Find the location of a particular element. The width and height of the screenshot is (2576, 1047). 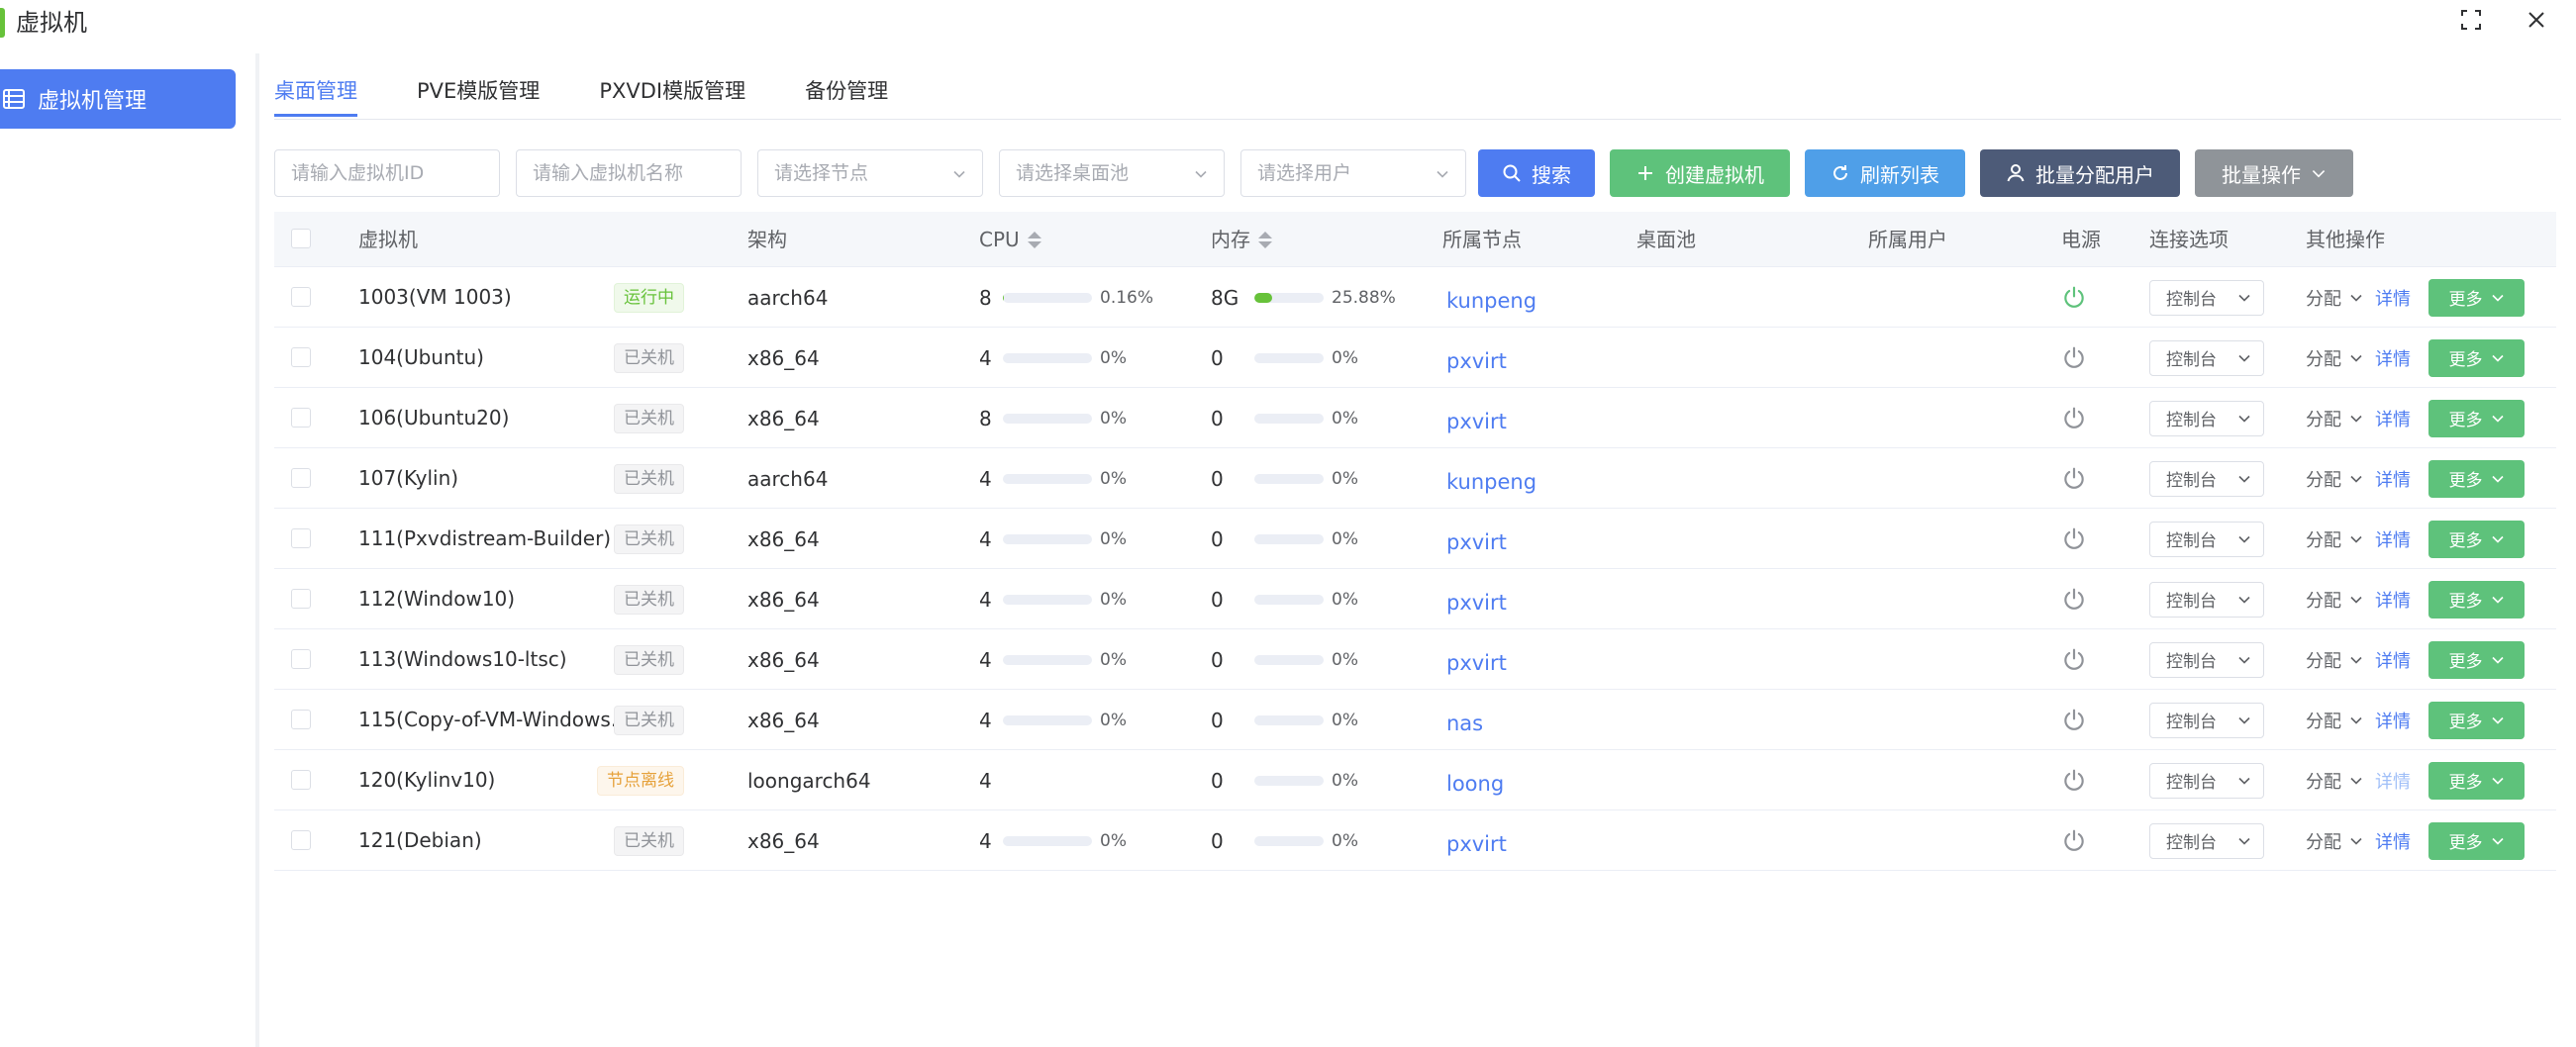

fullscreen-icon is located at coordinates (2471, 20).